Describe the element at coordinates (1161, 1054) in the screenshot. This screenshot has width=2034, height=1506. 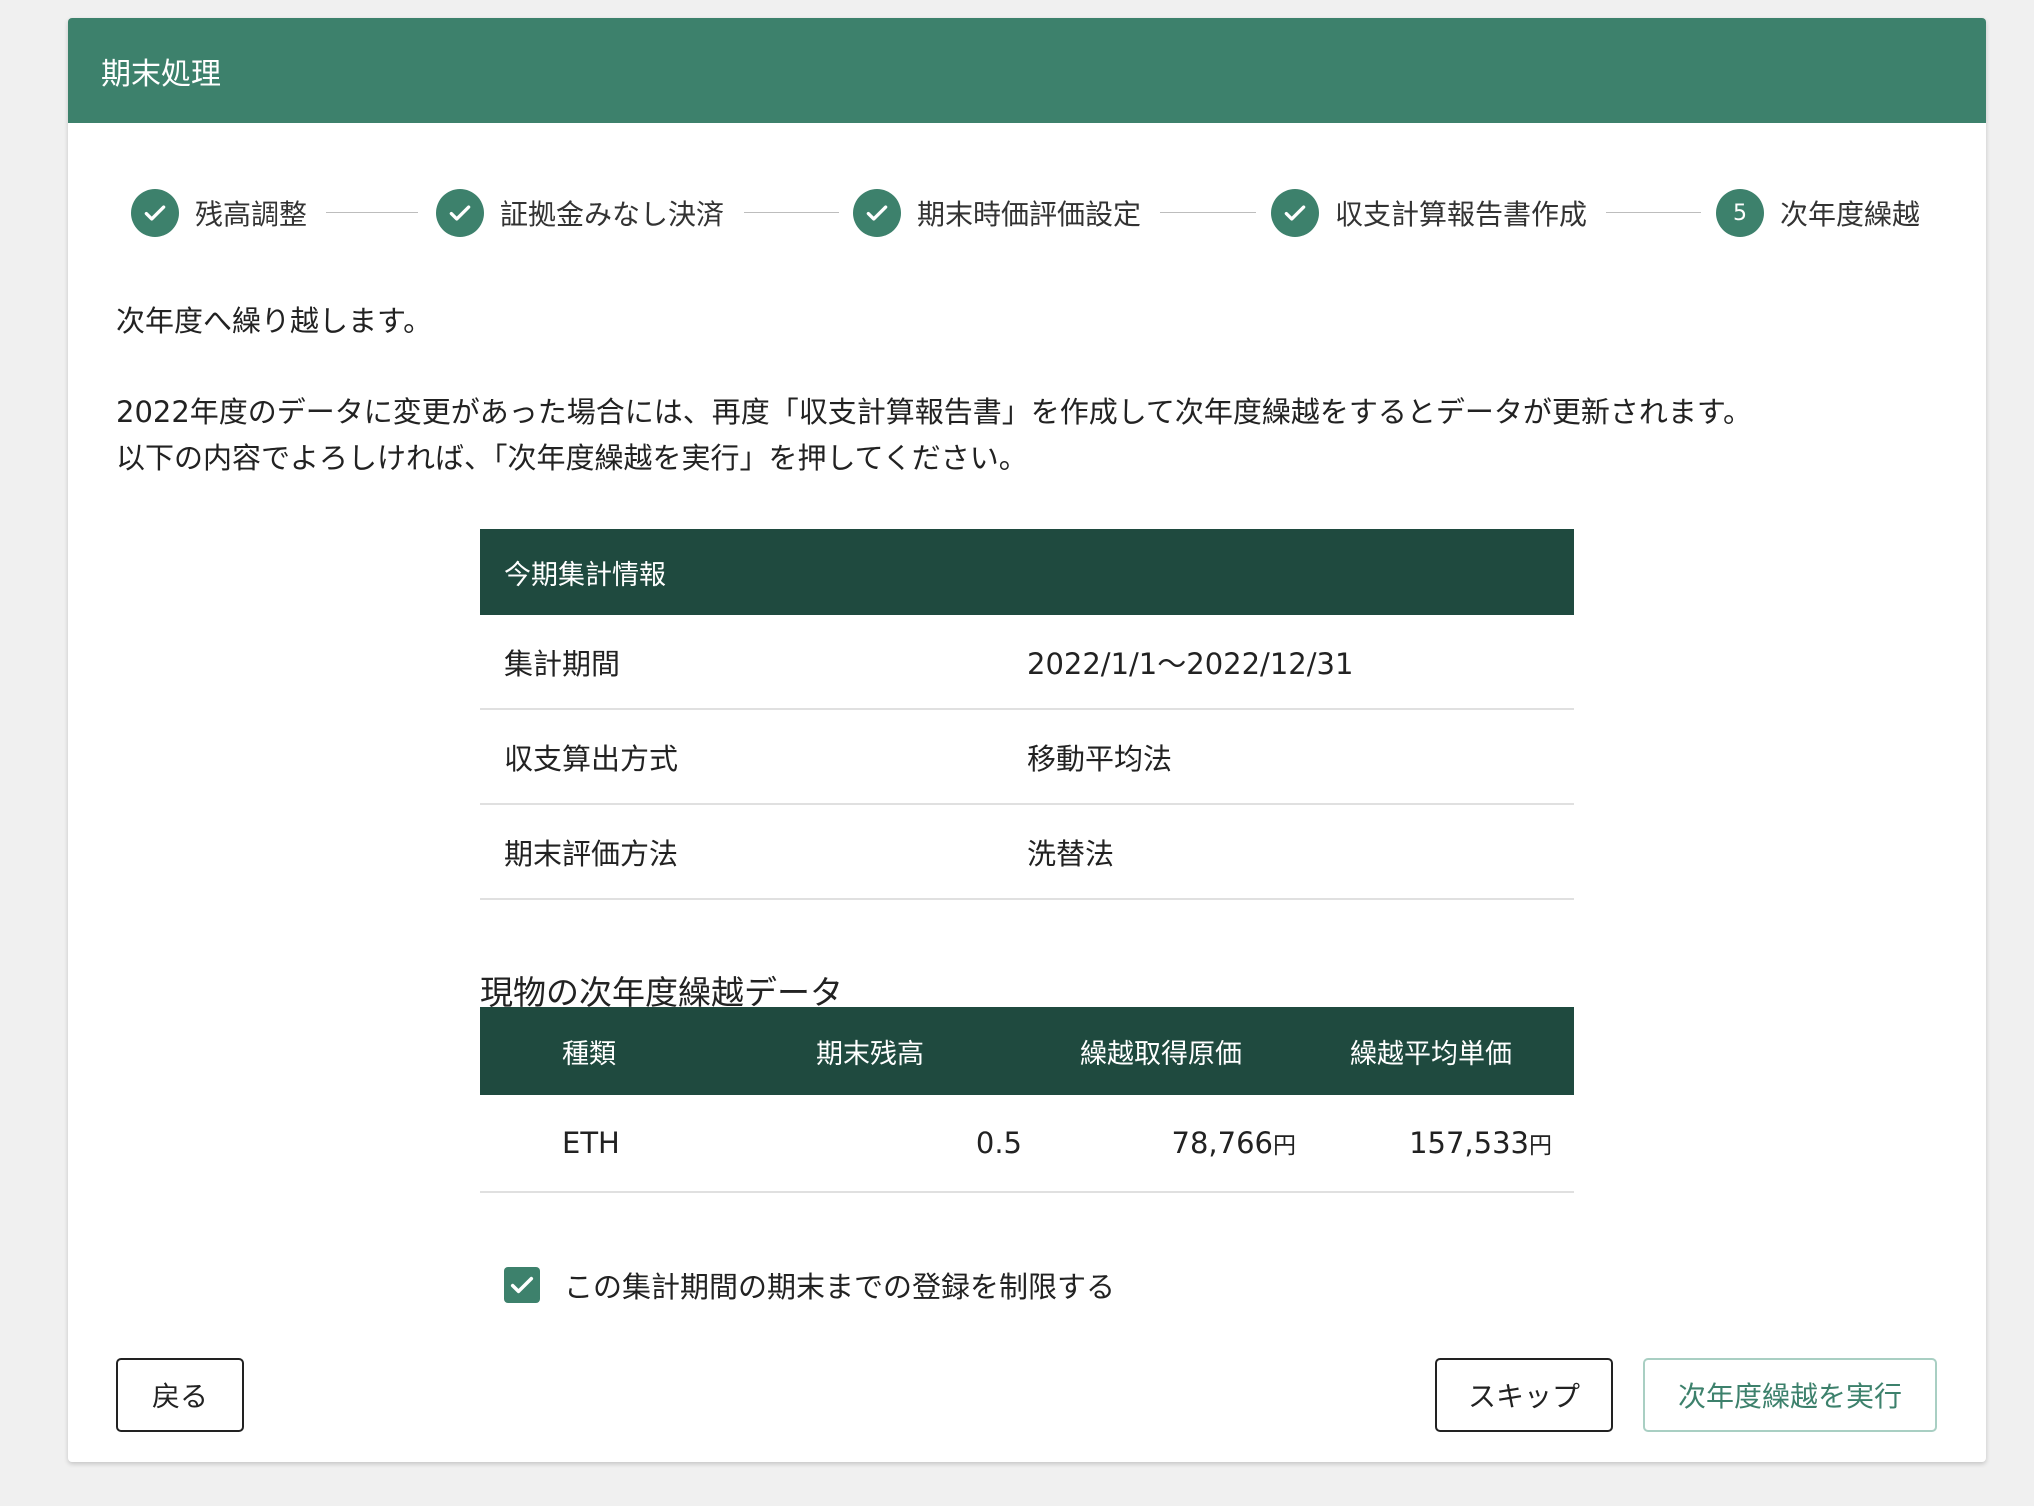
I see `column-header-cost: 繰越取得原価` at that location.